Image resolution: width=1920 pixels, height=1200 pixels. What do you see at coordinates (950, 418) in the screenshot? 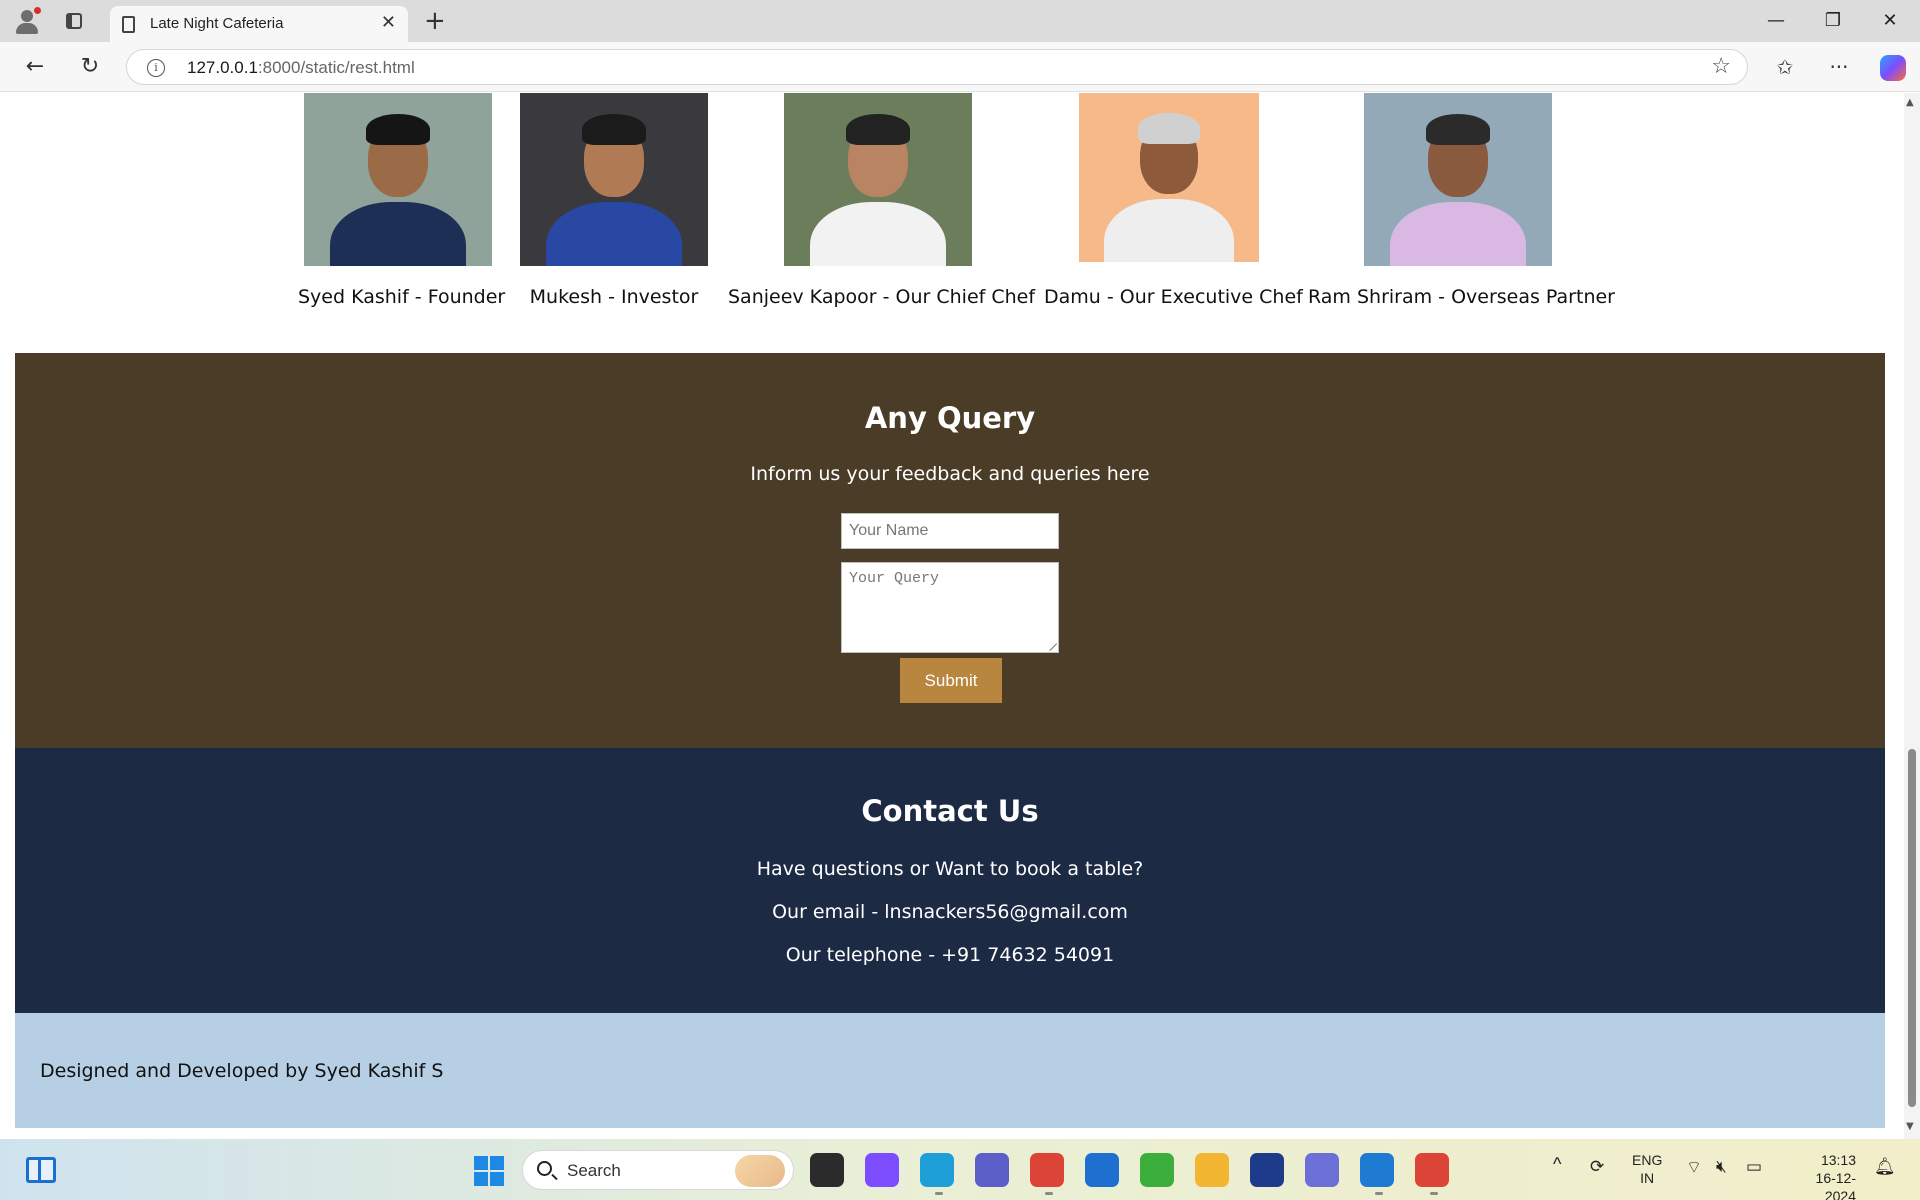
I see `query-title: Any Query` at bounding box center [950, 418].